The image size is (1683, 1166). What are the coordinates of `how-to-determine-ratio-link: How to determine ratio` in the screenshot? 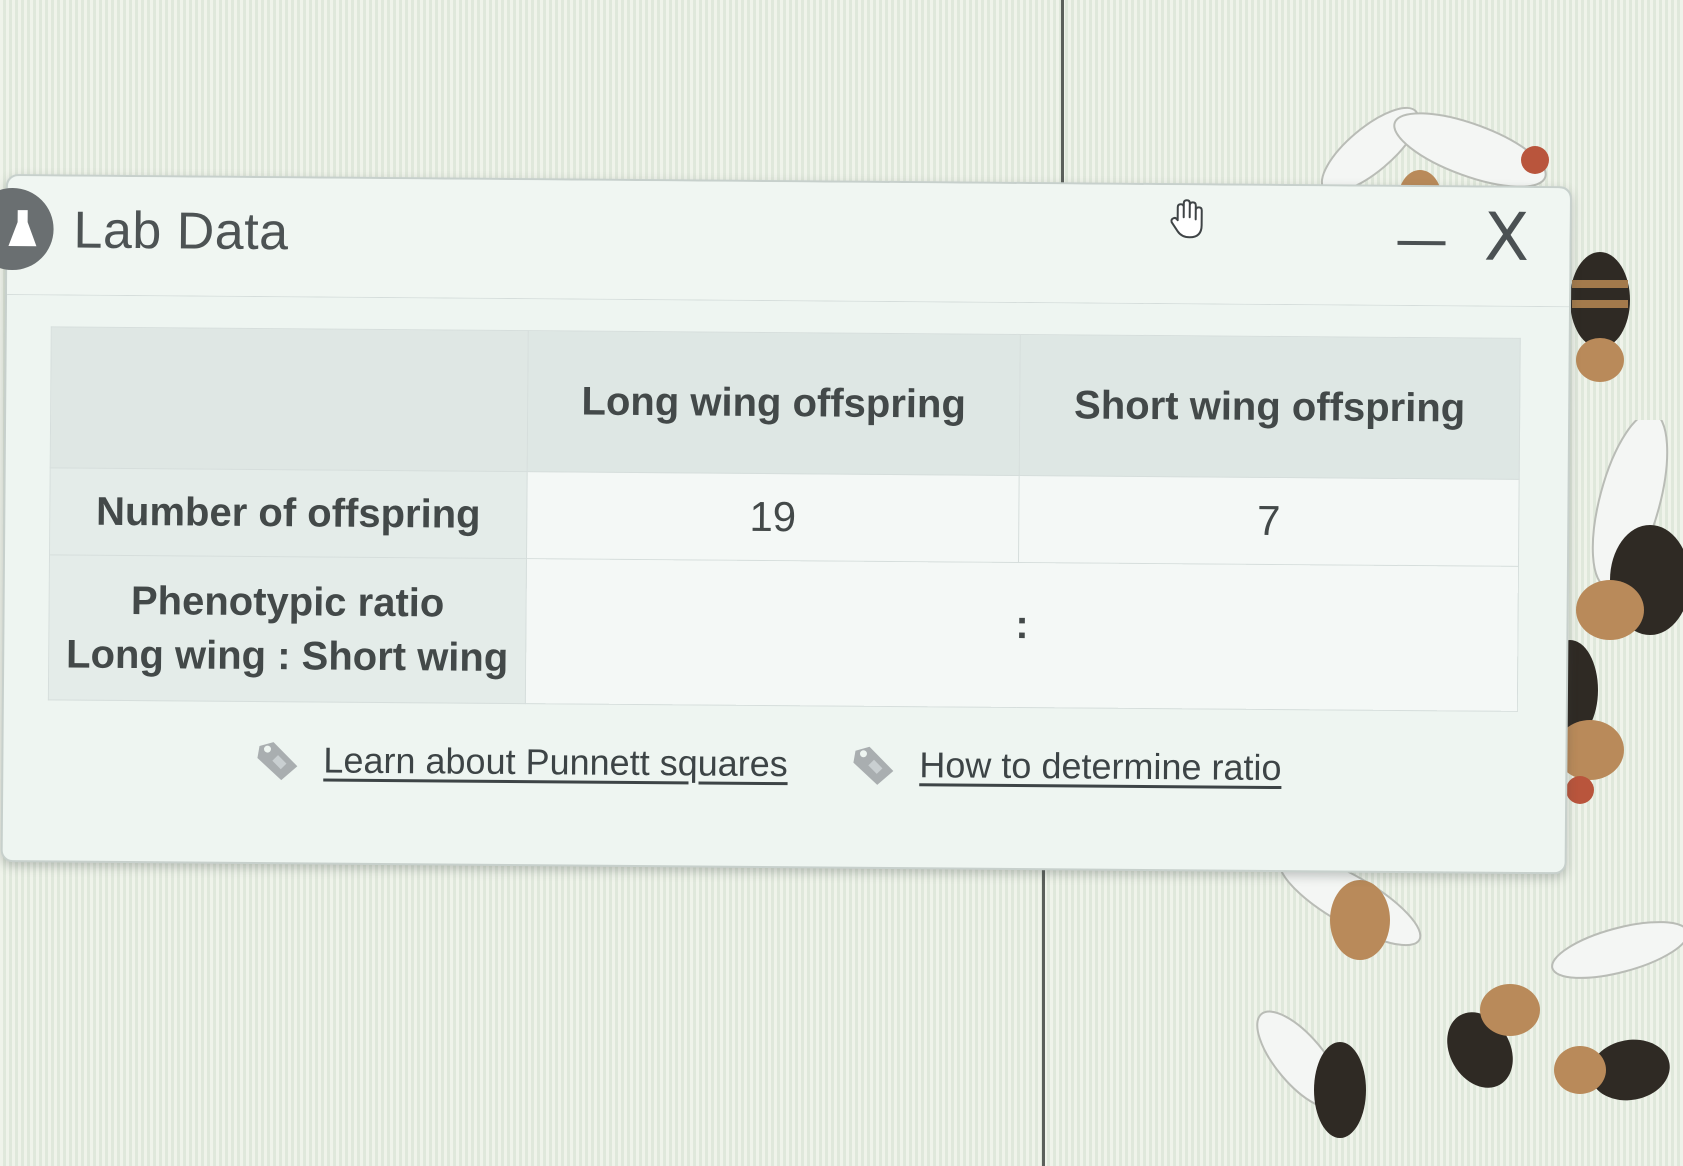 It's located at (1066, 766).